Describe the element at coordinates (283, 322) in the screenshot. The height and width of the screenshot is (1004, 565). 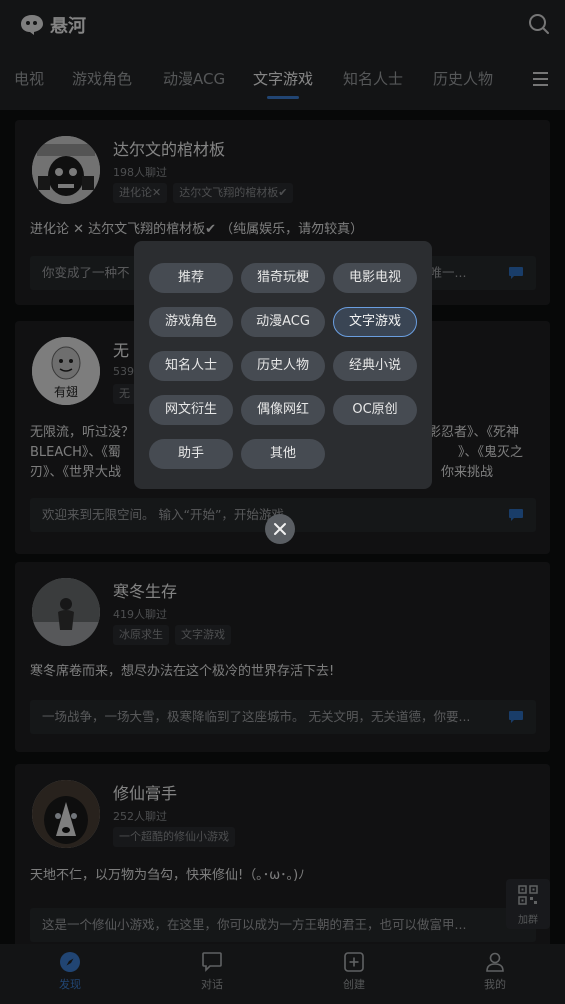
I see `category-chip-anime-acg: 动漫ACG` at that location.